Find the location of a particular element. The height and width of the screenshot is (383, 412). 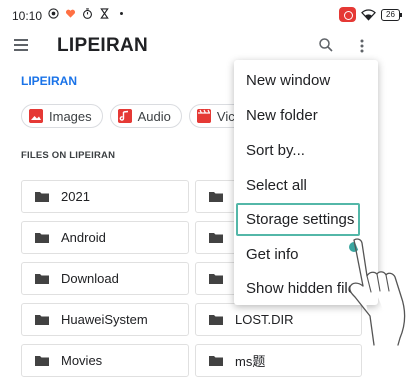

audio-icon is located at coordinates (124, 116).